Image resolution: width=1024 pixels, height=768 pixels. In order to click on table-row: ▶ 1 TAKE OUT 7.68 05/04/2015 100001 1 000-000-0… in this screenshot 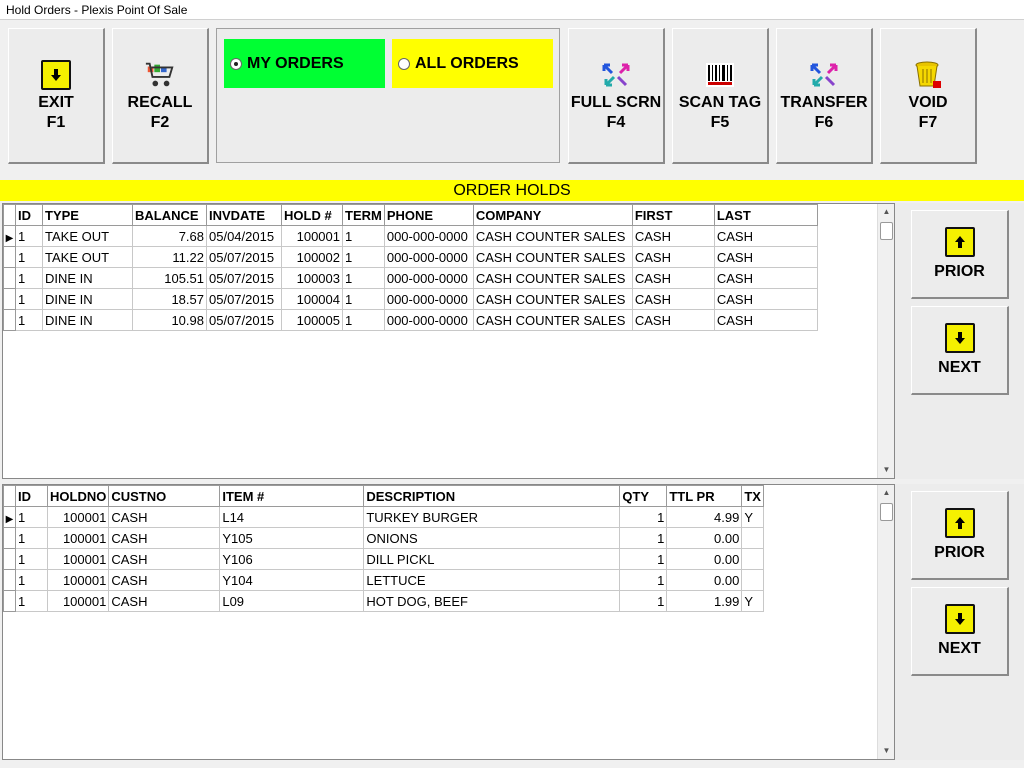, I will do `click(410, 236)`.